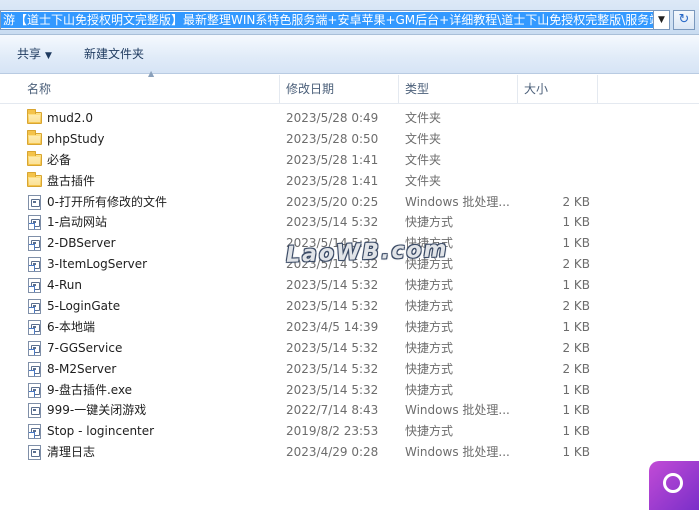  Describe the element at coordinates (150, 89) in the screenshot. I see `column-header-name: 名称` at that location.